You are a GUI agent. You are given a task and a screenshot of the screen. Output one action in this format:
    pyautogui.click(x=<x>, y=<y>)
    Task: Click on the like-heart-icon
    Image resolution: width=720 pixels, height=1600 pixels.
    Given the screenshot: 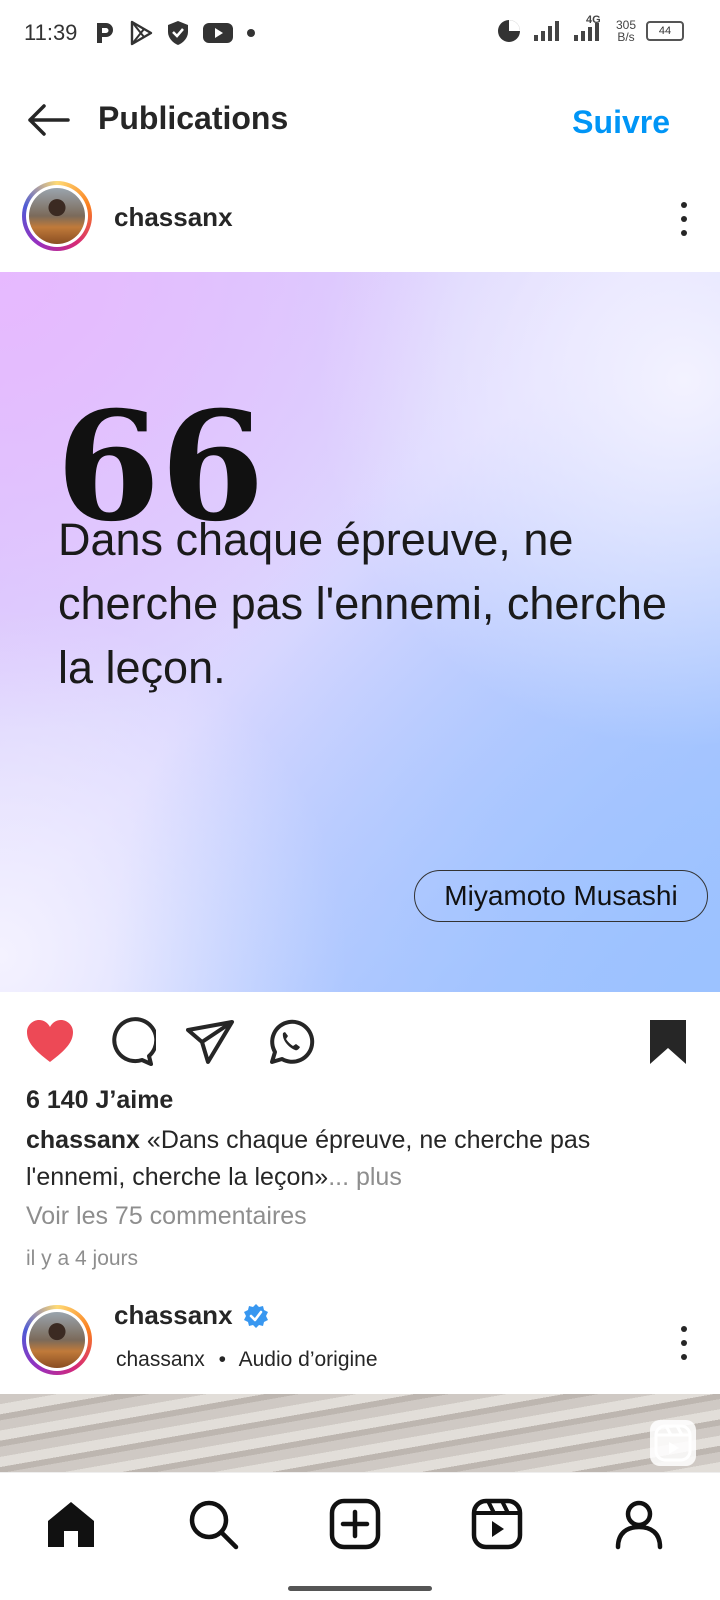 What is the action you would take?
    pyautogui.click(x=50, y=1042)
    